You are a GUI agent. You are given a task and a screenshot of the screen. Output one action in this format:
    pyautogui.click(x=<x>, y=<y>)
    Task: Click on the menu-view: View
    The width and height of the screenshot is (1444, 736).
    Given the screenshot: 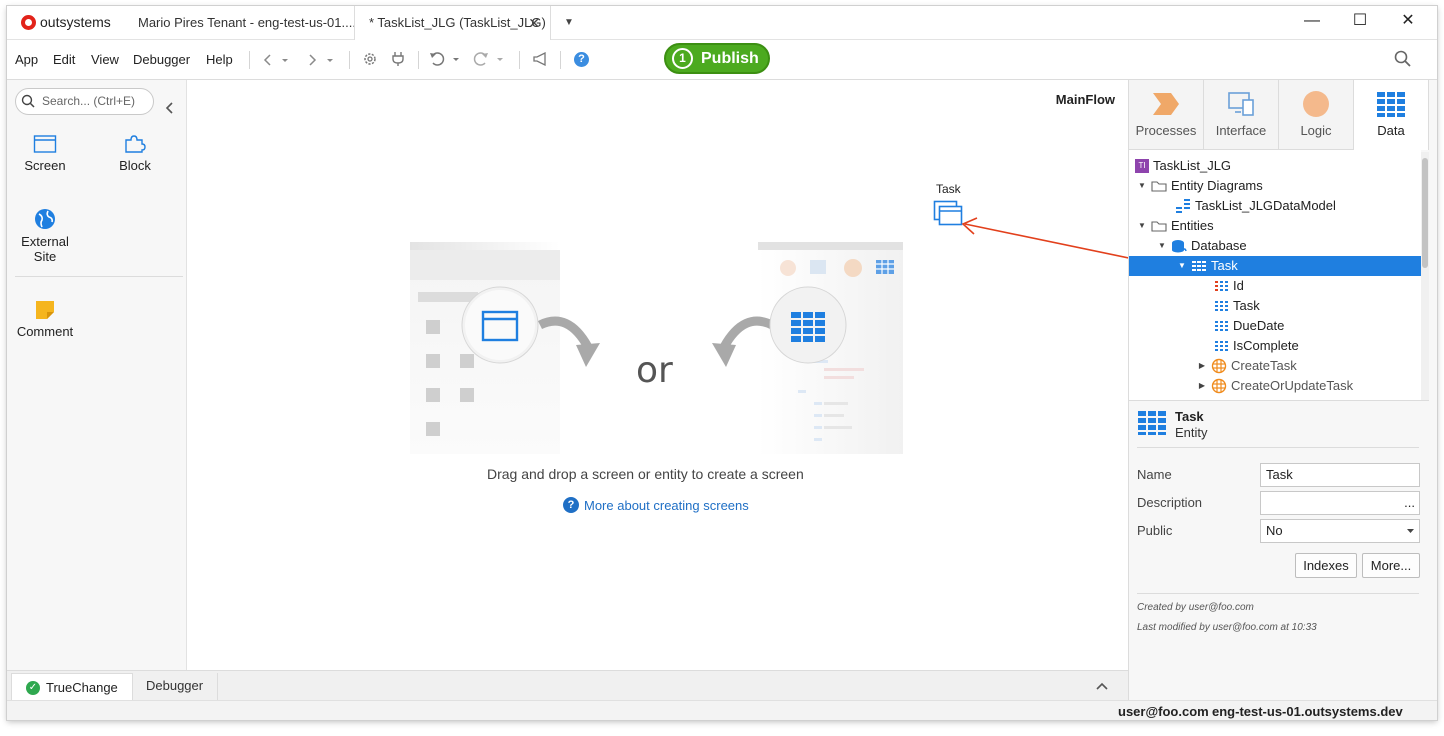 What is the action you would take?
    pyautogui.click(x=105, y=59)
    